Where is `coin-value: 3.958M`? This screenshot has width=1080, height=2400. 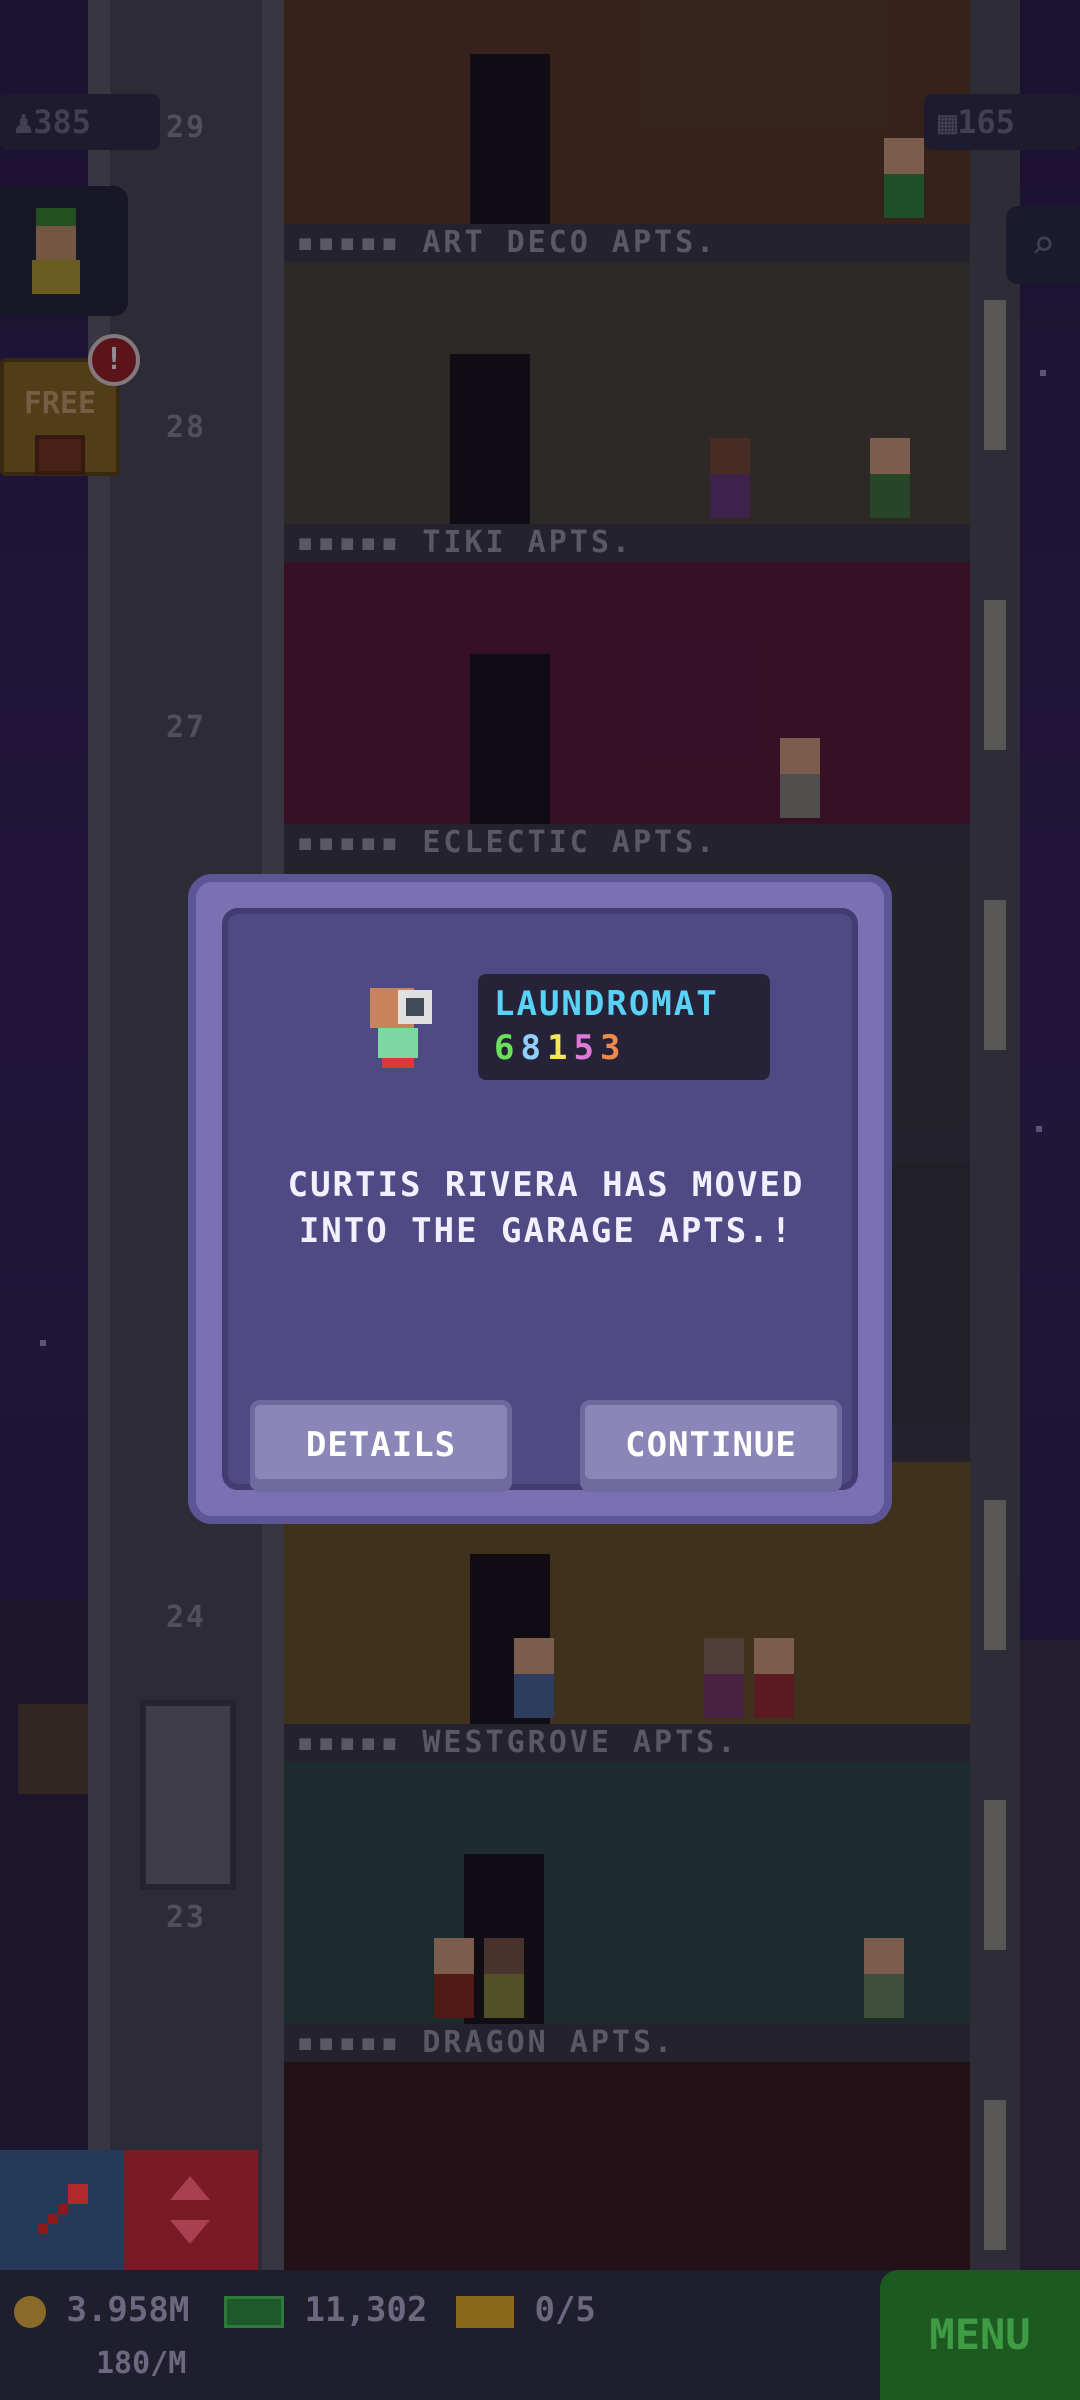 coin-value: 3.958M is located at coordinates (128, 2310).